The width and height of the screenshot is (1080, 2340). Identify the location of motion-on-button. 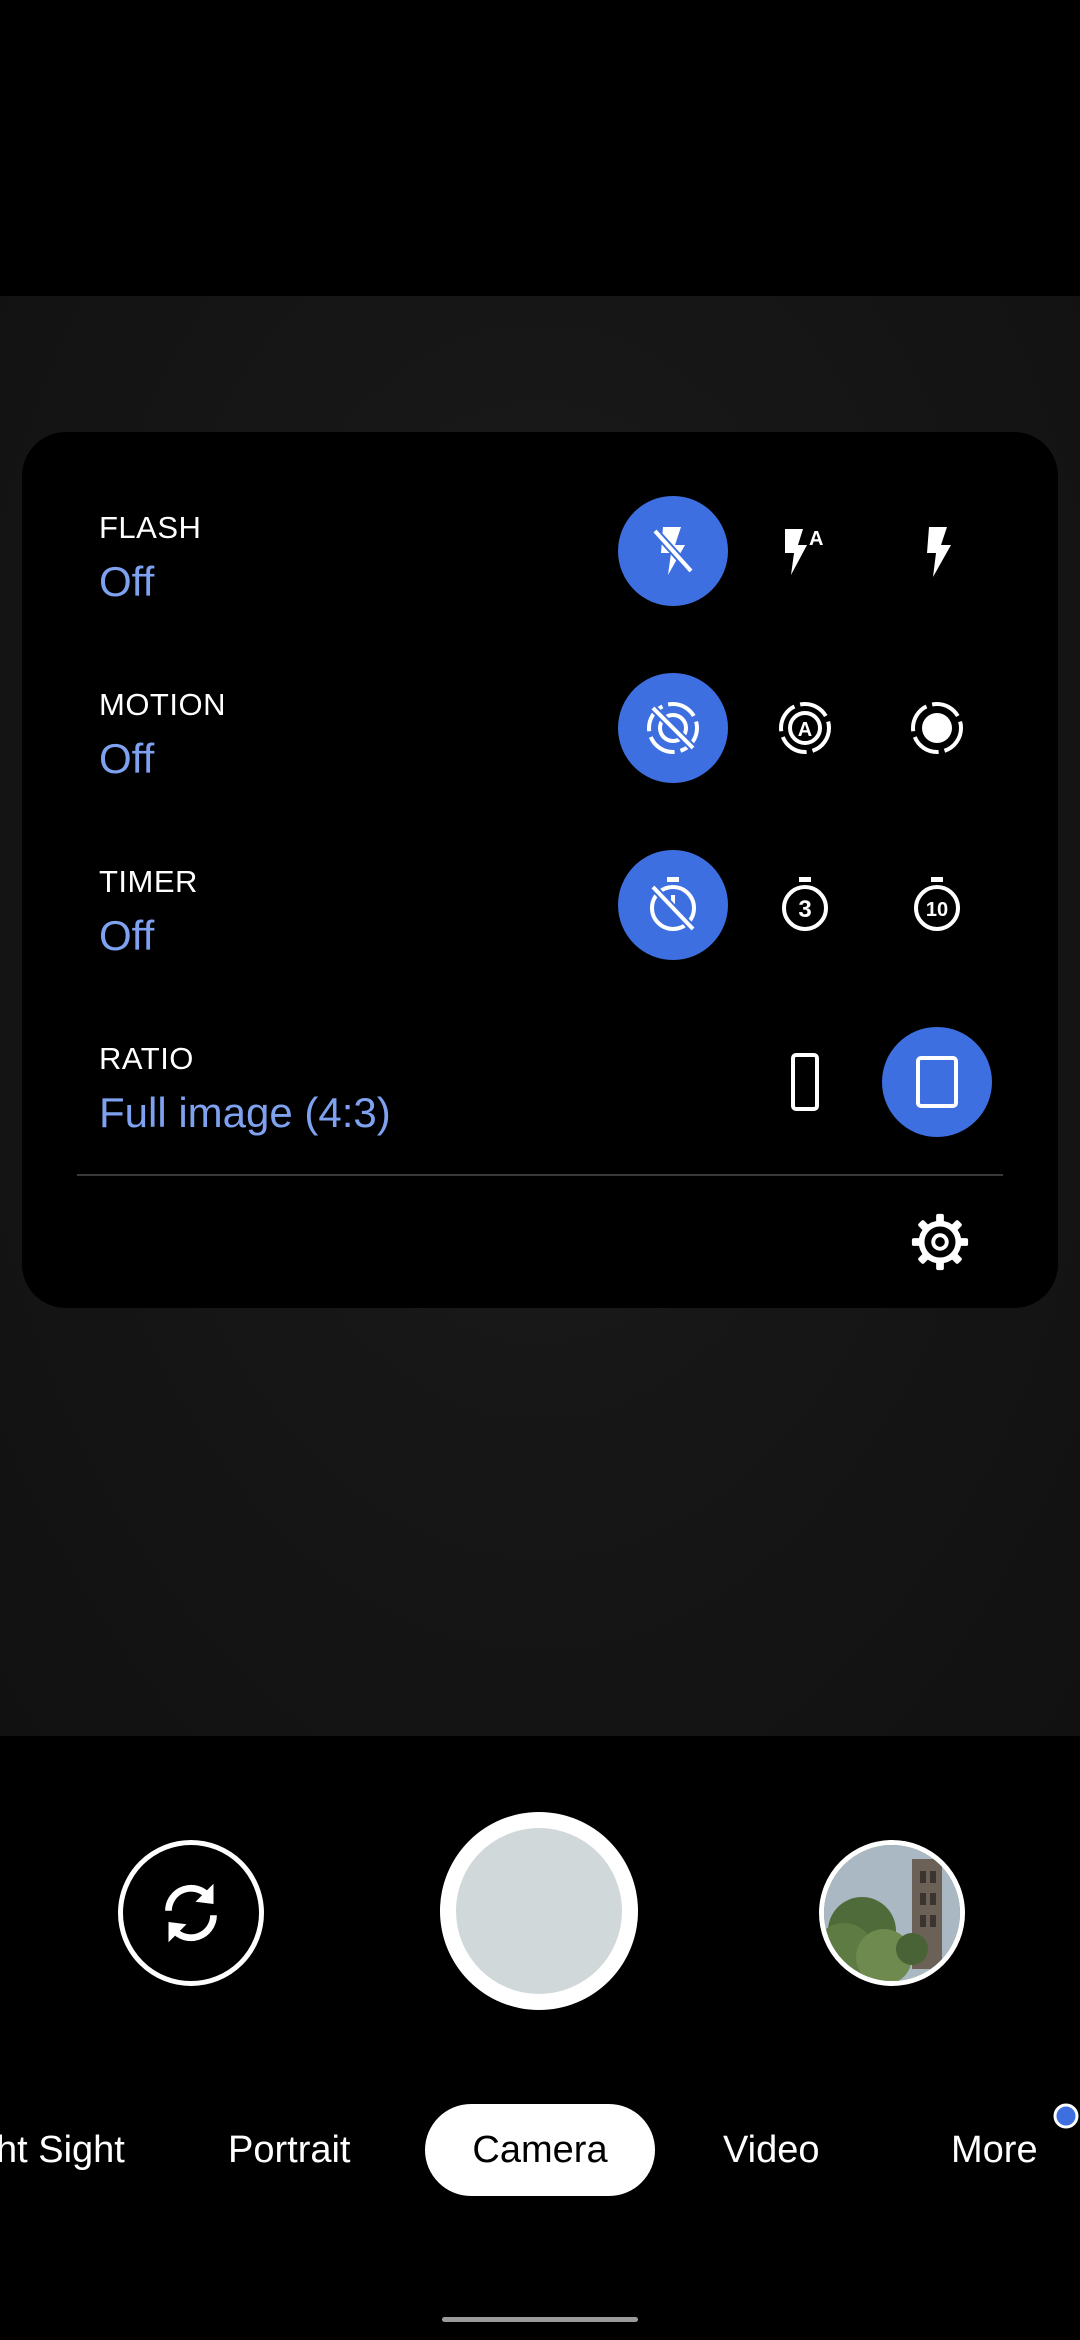
(937, 728).